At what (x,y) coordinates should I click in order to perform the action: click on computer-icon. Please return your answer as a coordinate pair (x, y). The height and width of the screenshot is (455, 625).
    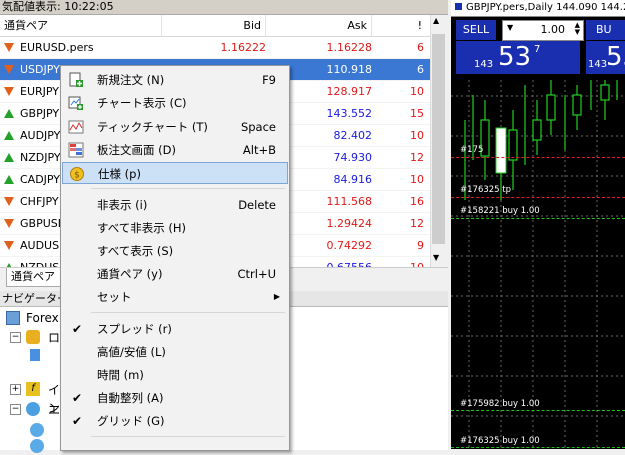
    Looking at the image, I should click on (13, 318).